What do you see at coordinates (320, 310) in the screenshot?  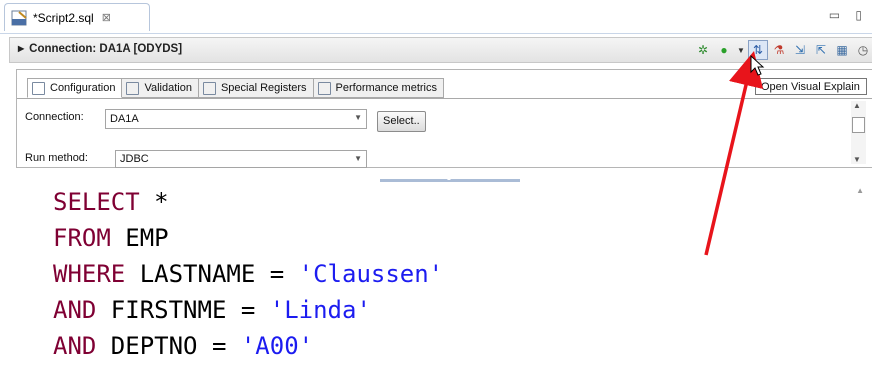 I see `string-literal: 'Linda'` at bounding box center [320, 310].